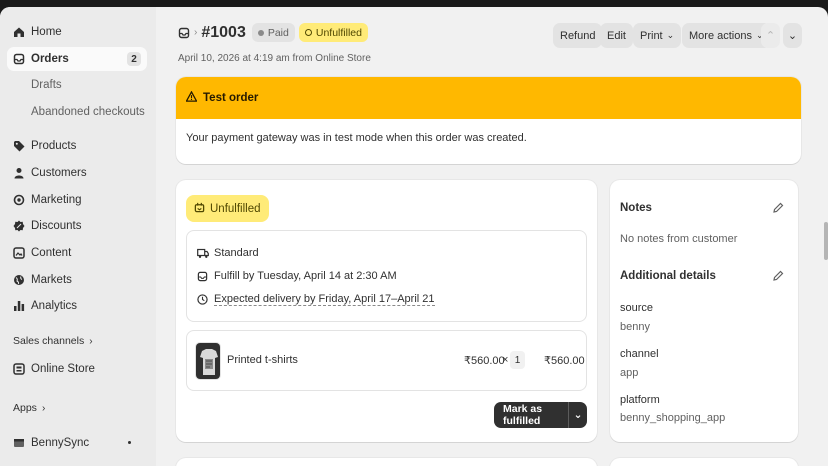 This screenshot has width=828, height=466. What do you see at coordinates (19, 306) in the screenshot?
I see `bar-chart-icon` at bounding box center [19, 306].